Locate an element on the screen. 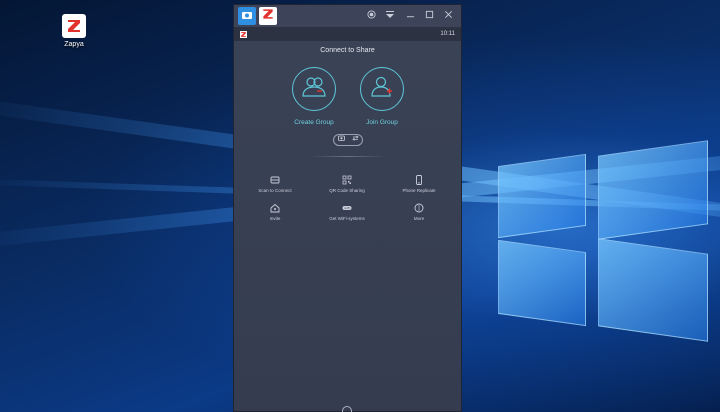  section-divider is located at coordinates (348, 156).